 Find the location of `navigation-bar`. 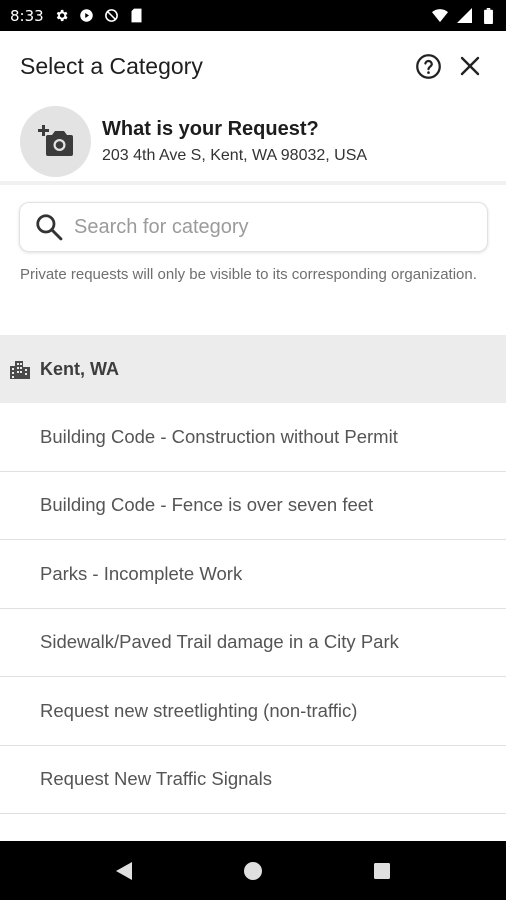

navigation-bar is located at coordinates (253, 870).